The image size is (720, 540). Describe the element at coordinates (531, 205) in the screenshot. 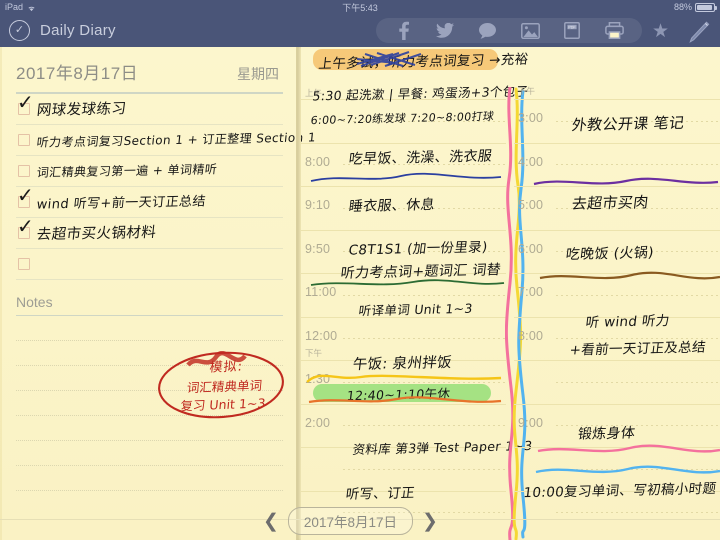

I see `time-label: 5:00` at that location.